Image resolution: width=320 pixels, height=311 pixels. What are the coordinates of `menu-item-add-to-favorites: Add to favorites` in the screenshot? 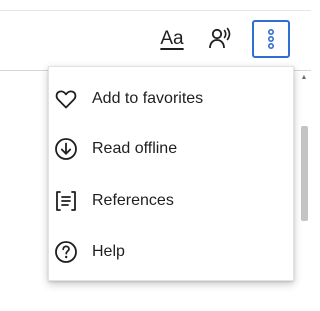 It's located at (171, 99).